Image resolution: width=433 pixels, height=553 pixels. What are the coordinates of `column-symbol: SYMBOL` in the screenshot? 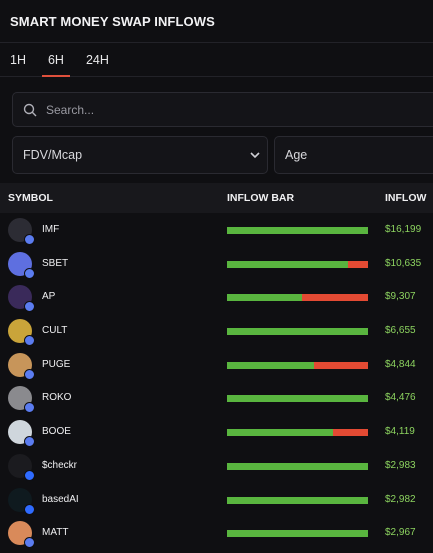 It's located at (30, 198).